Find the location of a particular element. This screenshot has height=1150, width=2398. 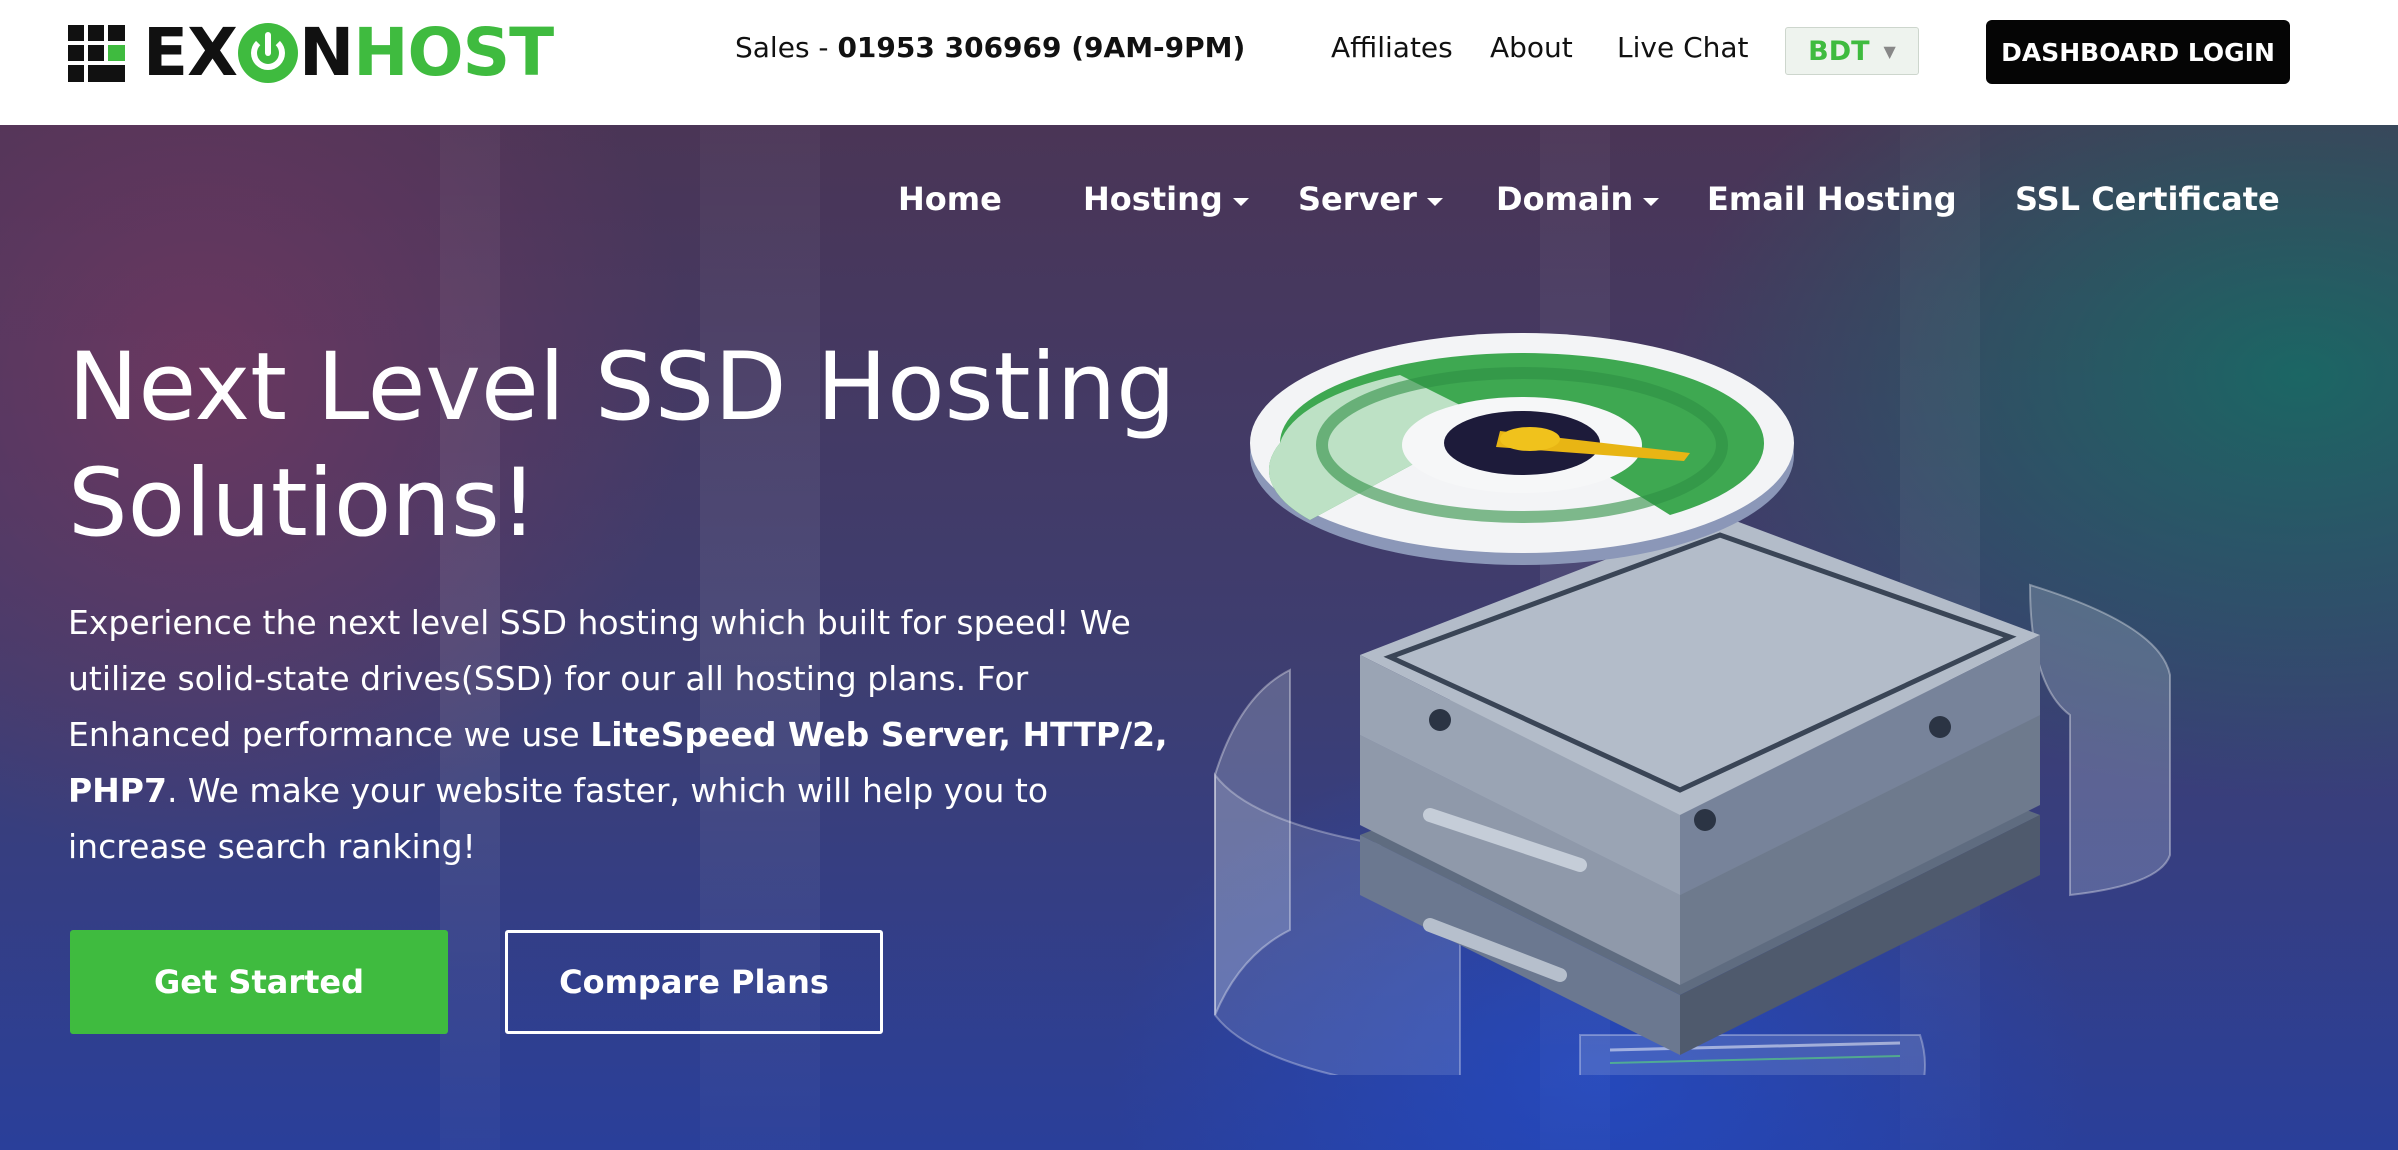

logo-text-host: HOST is located at coordinates (453, 52).